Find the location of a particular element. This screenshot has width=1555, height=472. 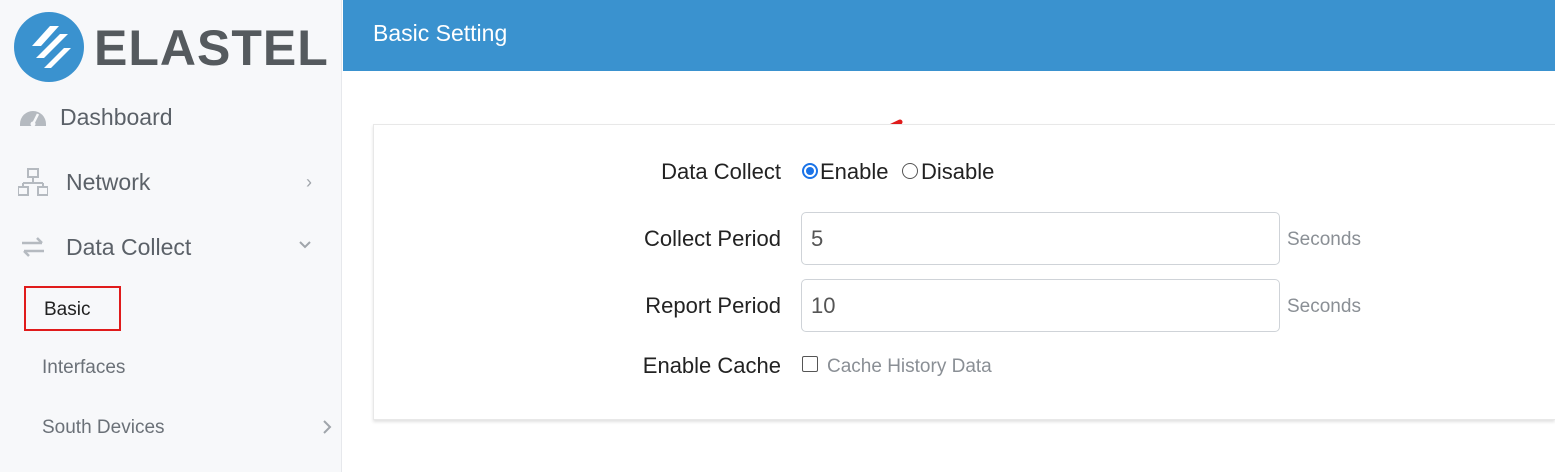

sidebar-item-dashboard: Dashboard is located at coordinates (171, 117).